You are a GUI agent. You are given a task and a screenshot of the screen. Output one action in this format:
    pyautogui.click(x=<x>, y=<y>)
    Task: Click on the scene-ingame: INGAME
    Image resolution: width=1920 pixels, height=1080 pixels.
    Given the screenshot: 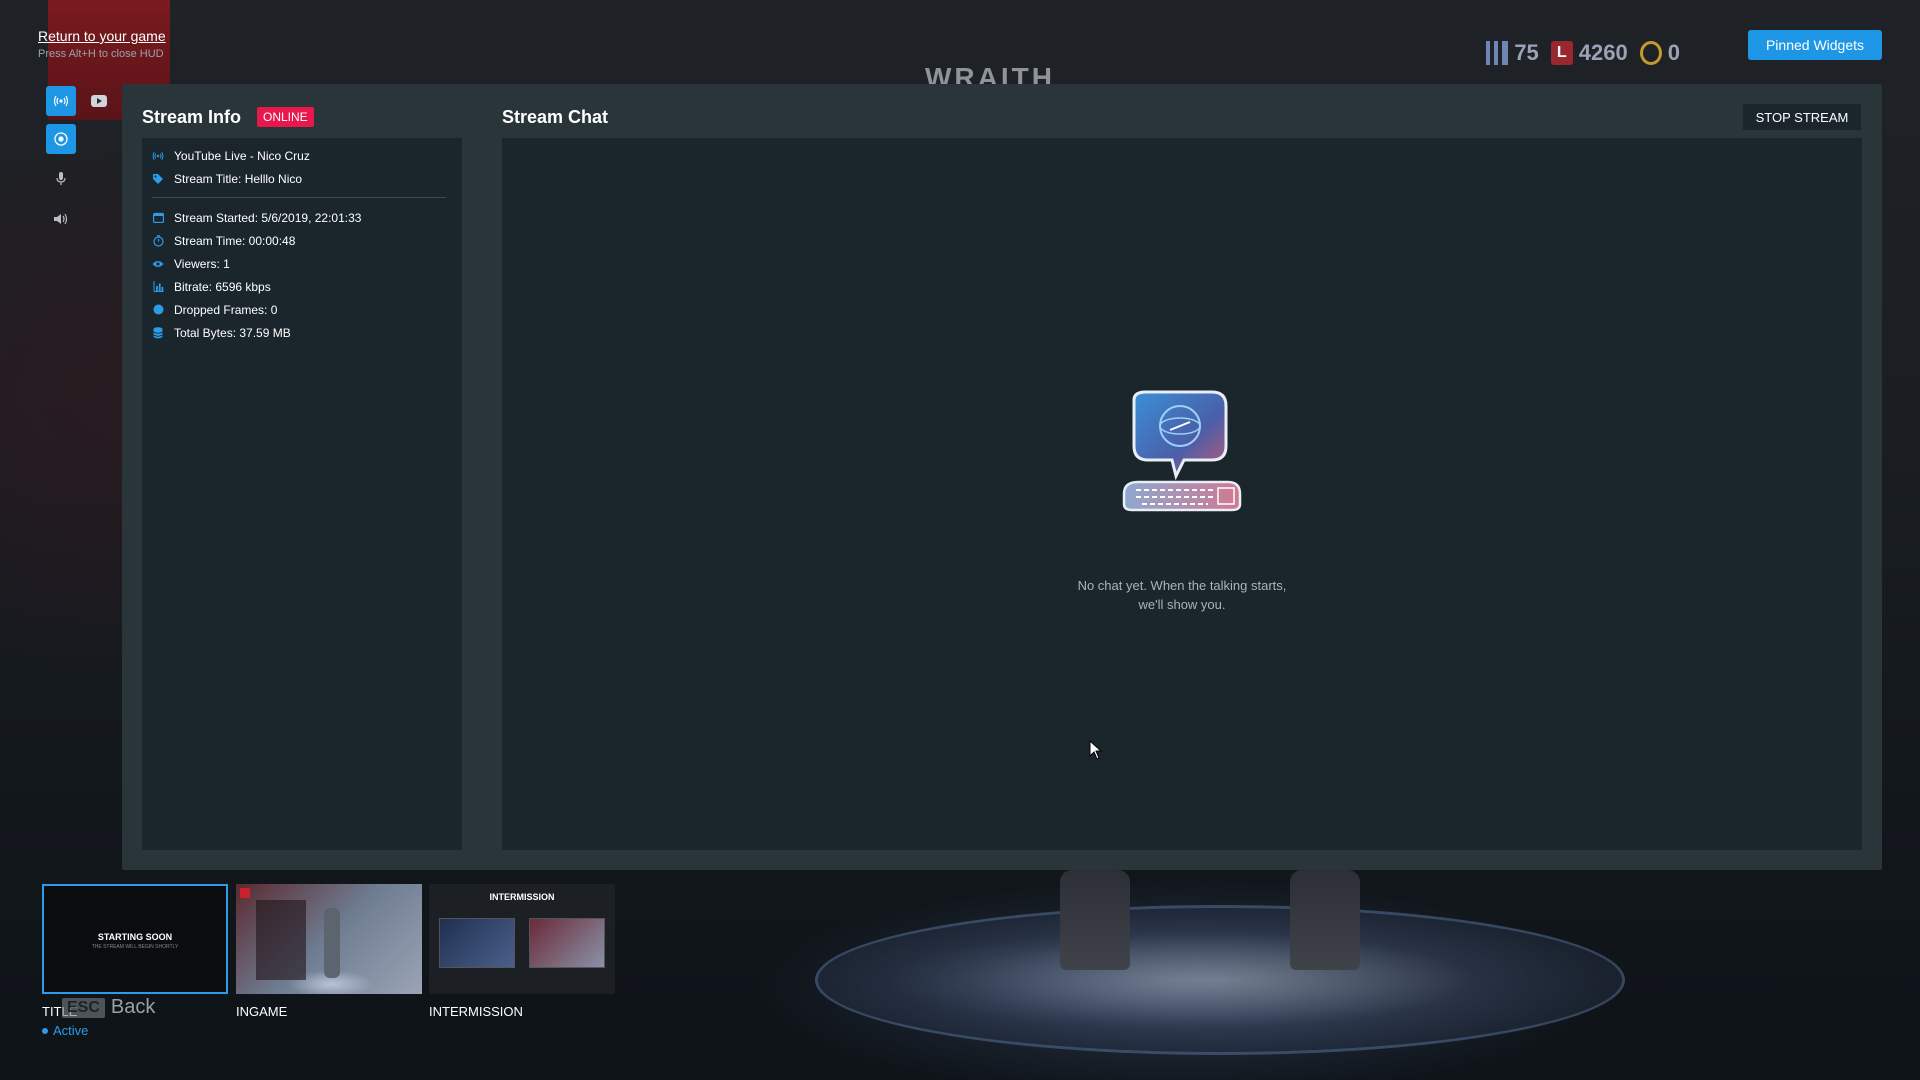 What is the action you would take?
    pyautogui.click(x=329, y=951)
    